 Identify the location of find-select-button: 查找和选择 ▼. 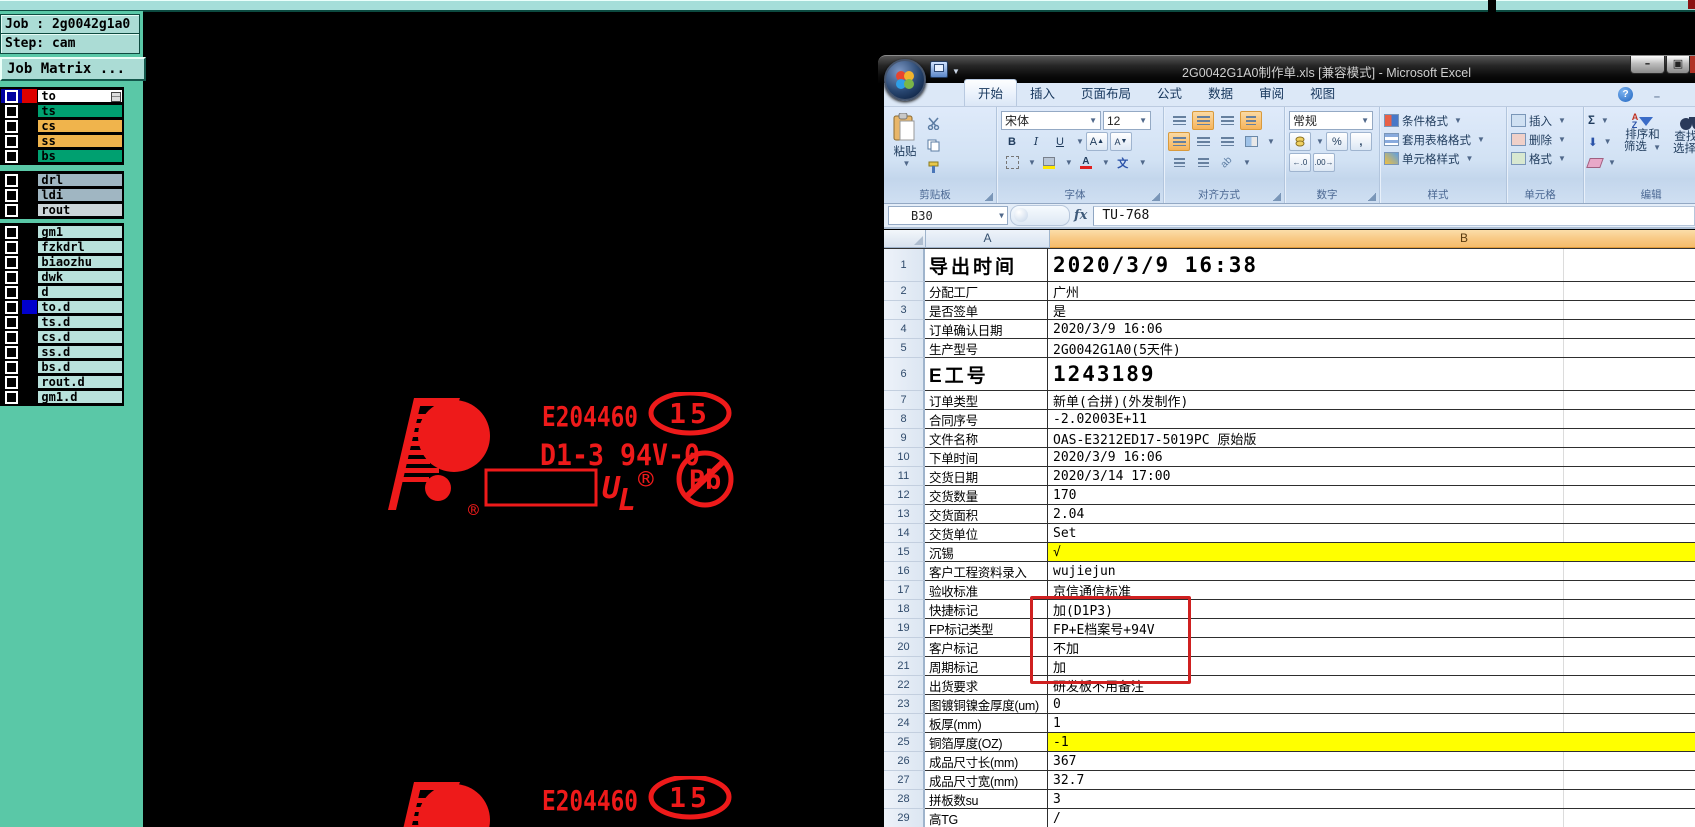
(1682, 141).